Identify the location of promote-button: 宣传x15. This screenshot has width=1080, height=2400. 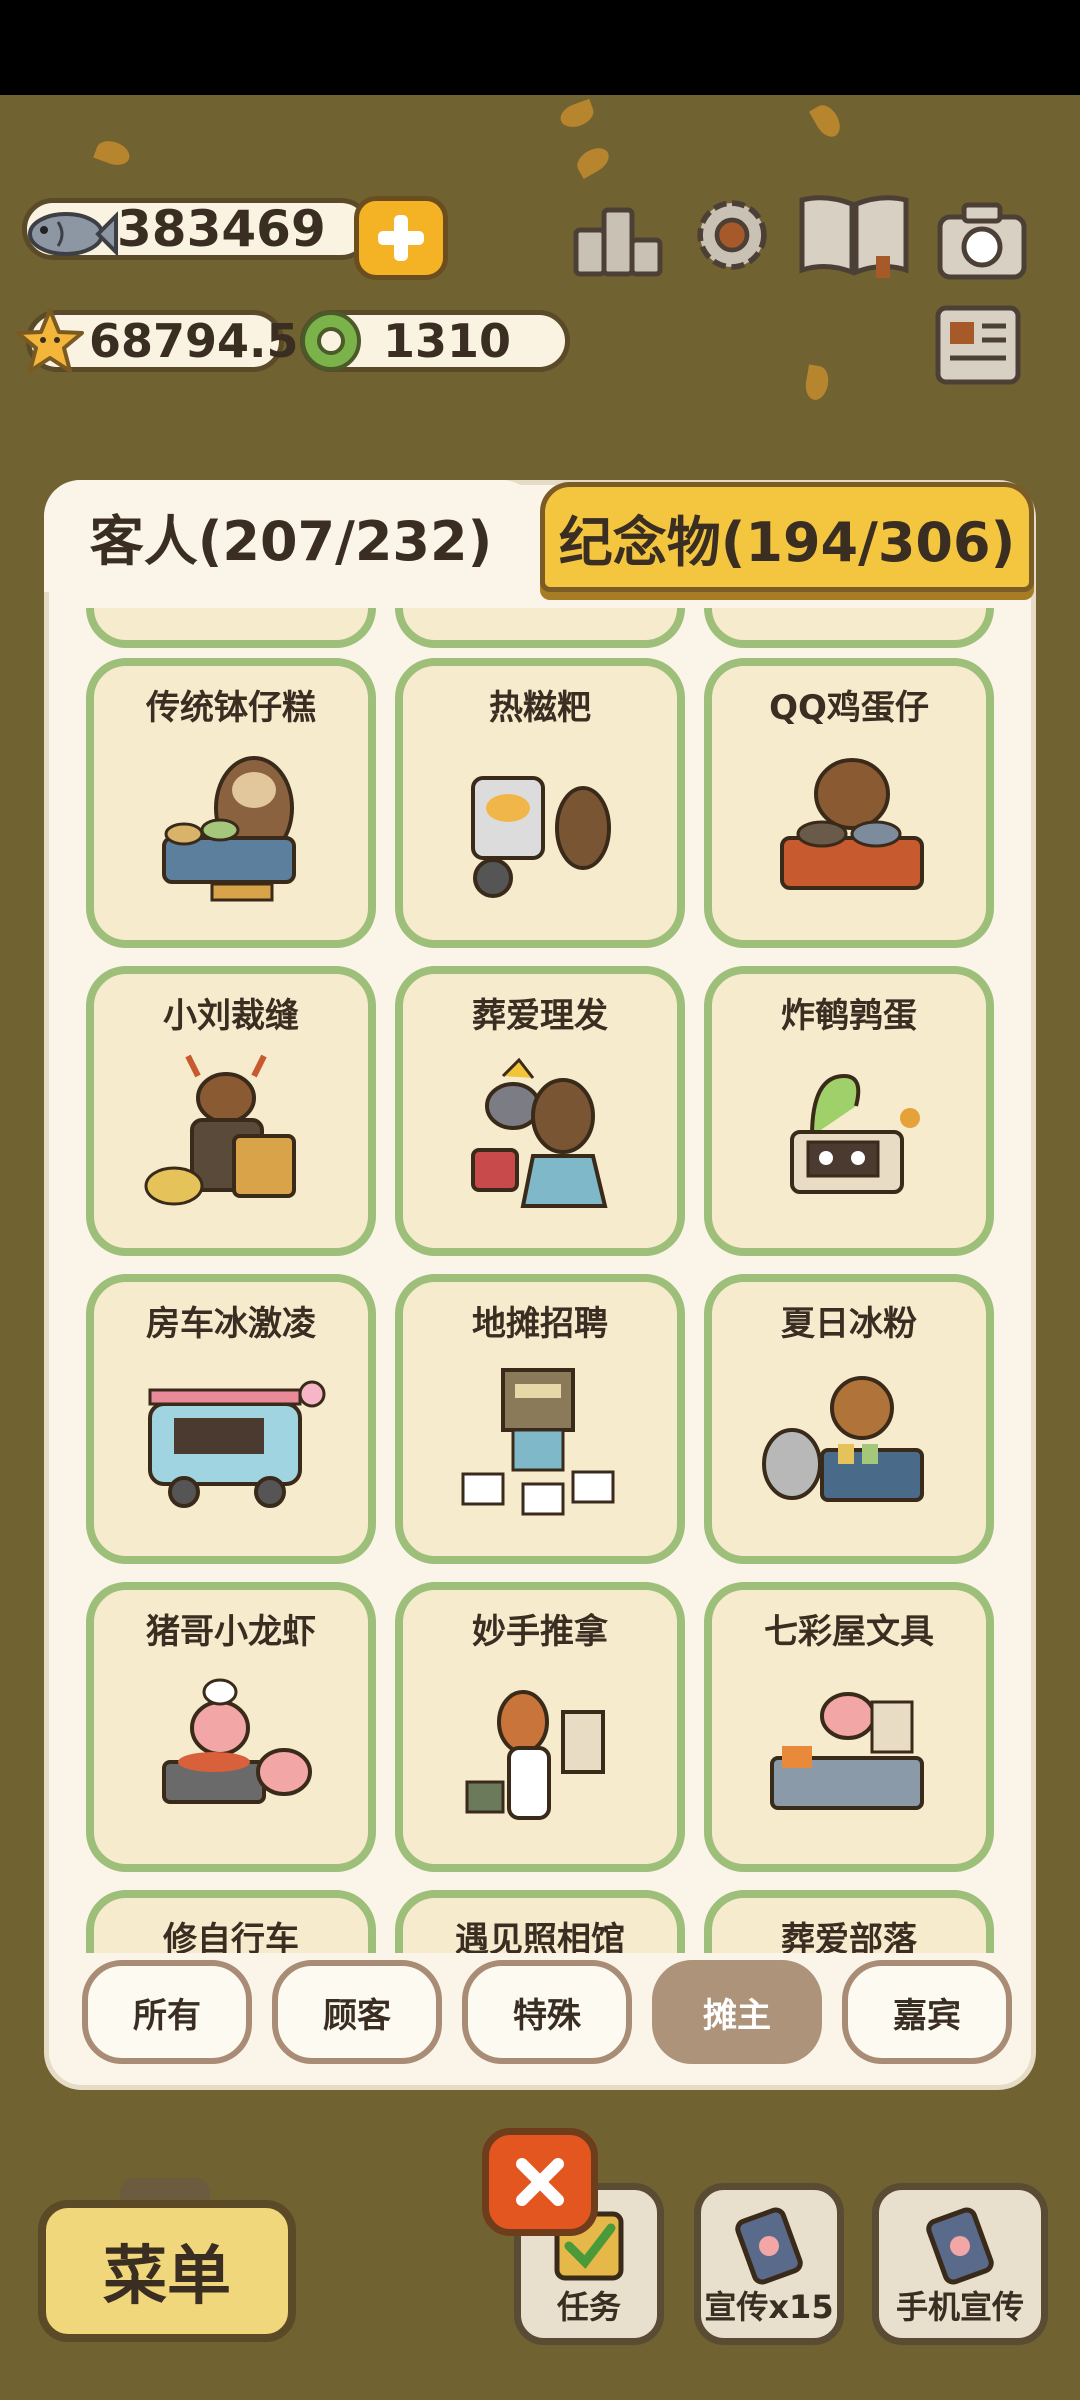
(769, 2264).